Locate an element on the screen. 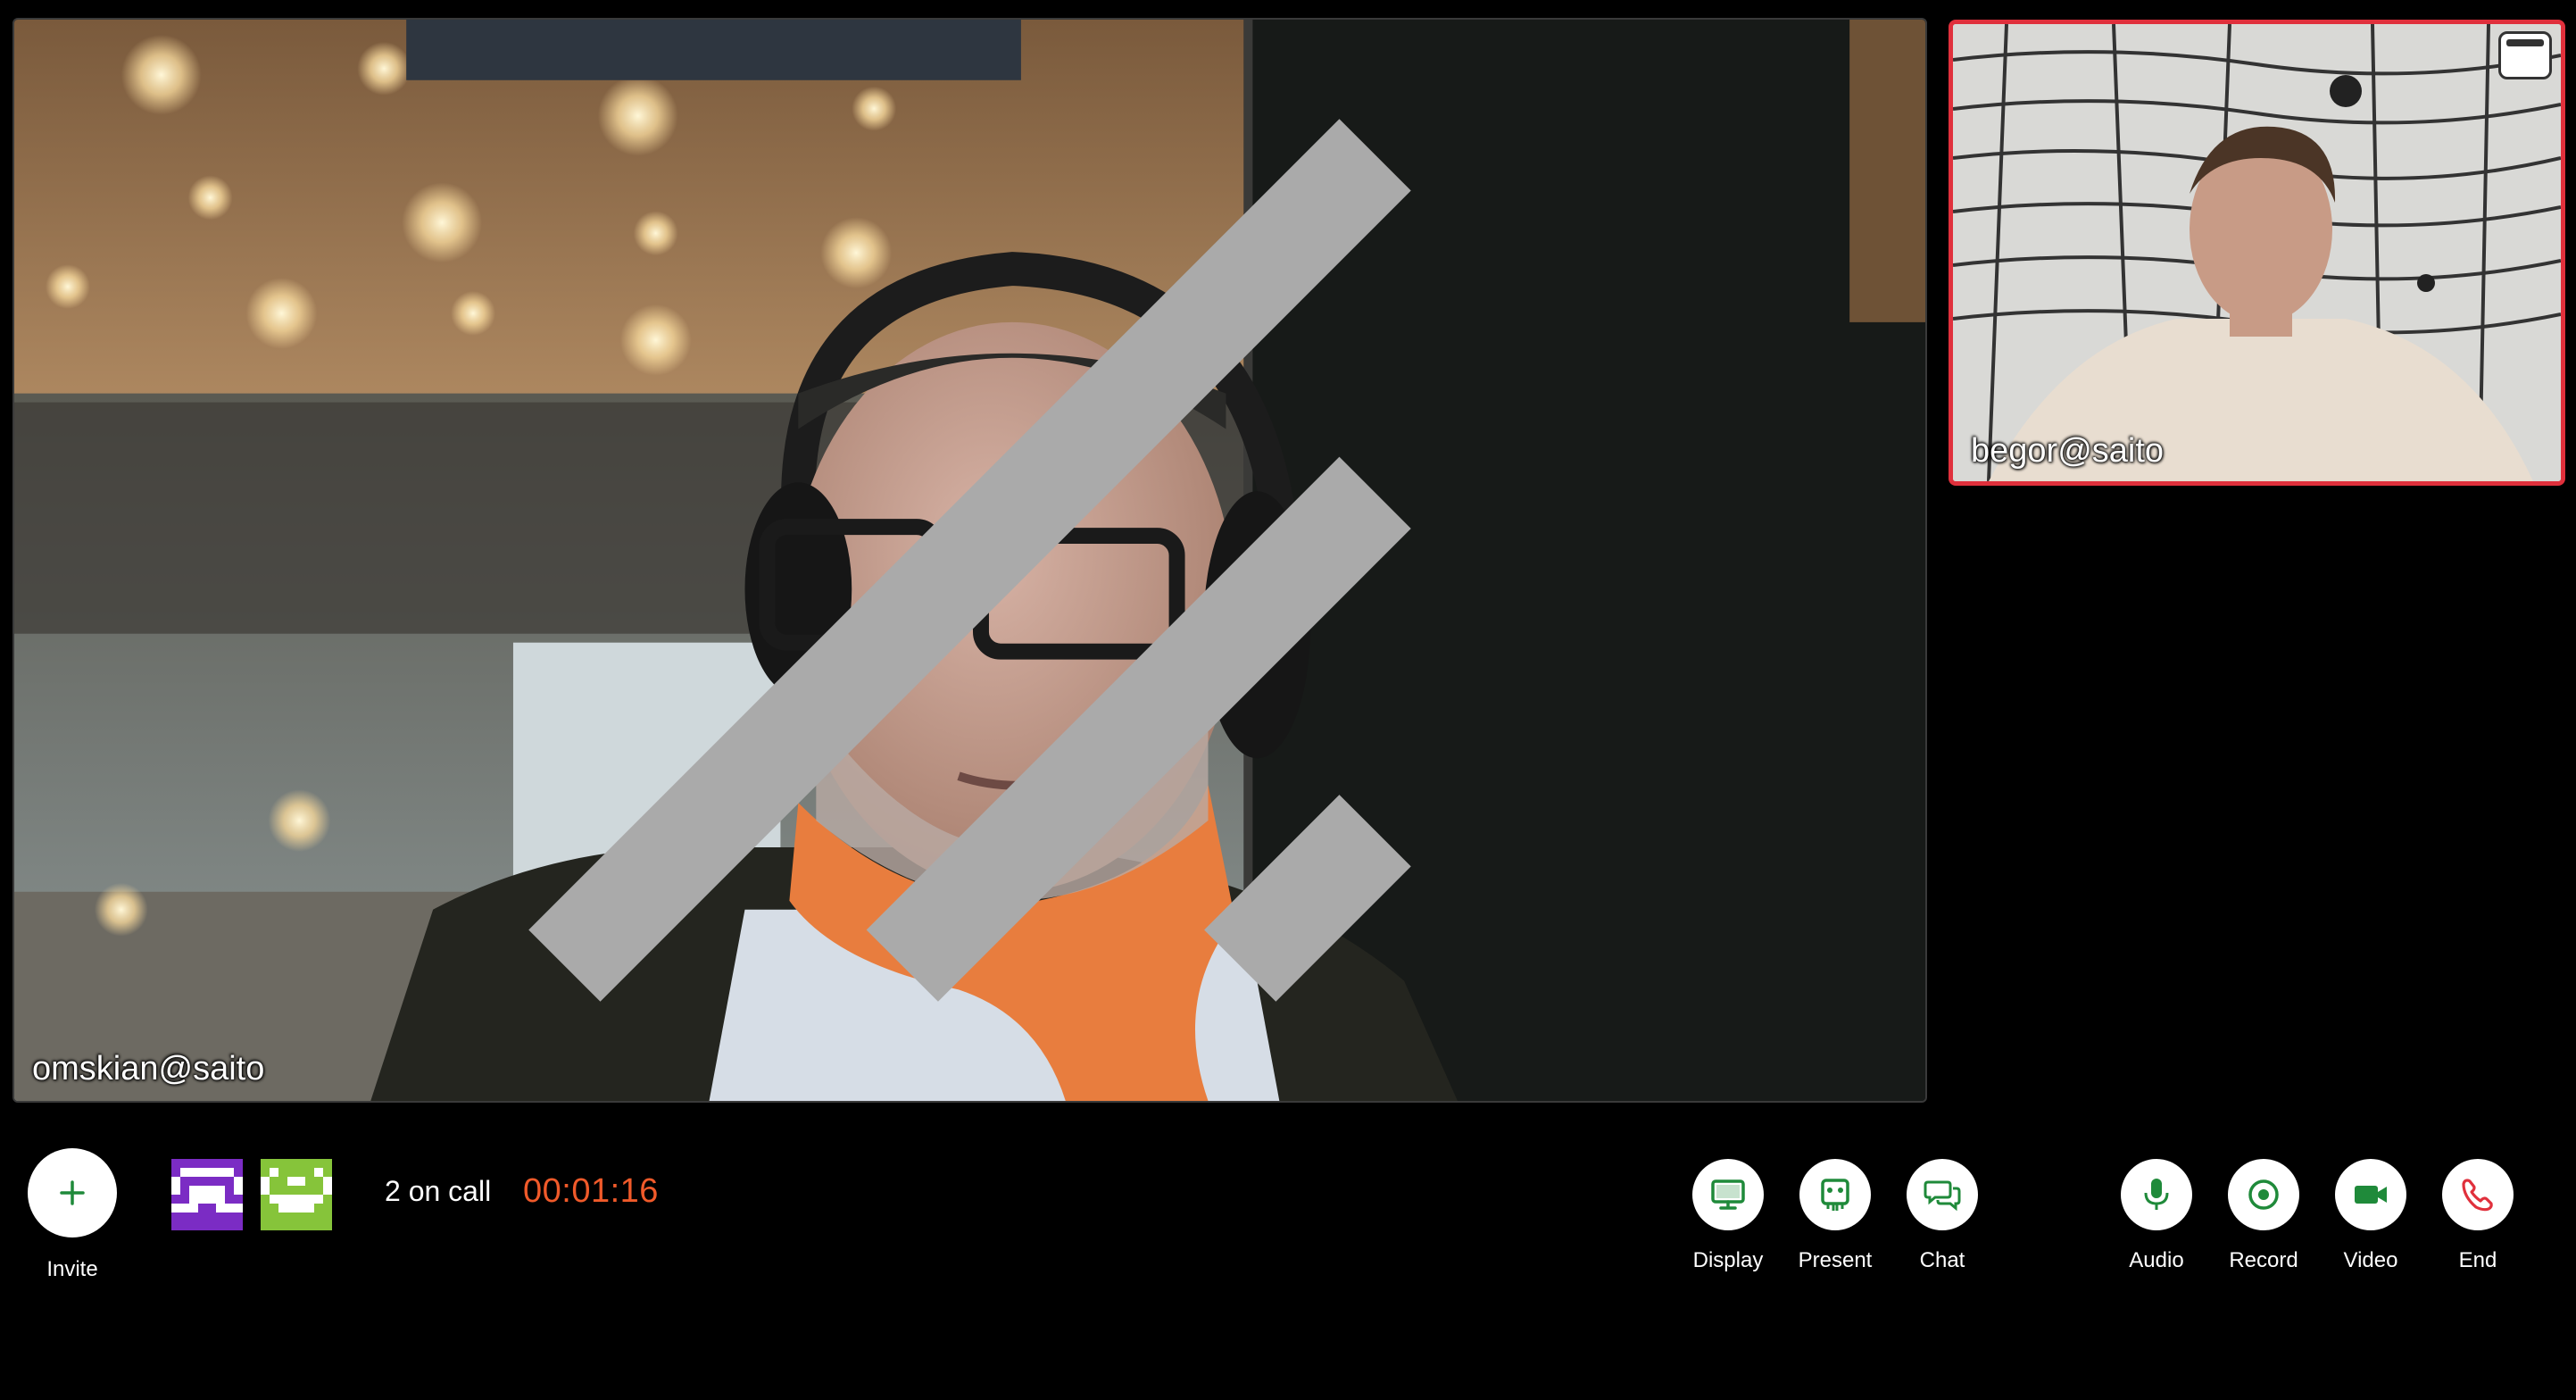 This screenshot has height=1400, width=2576. chat-label: Chat is located at coordinates (1942, 1260).